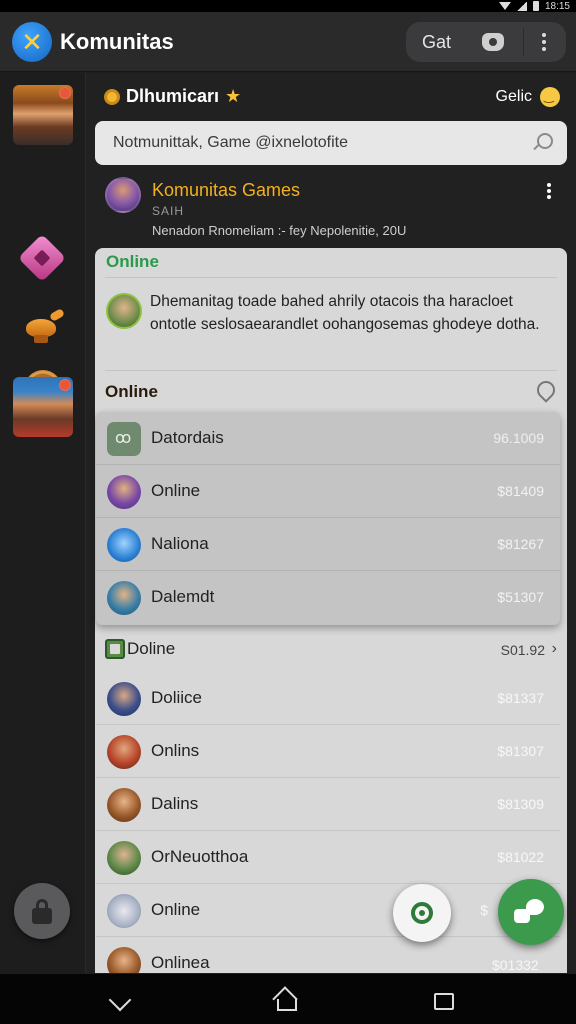 This screenshot has width=576, height=1024. I want to click on subsection-title: Doline, so click(151, 648).